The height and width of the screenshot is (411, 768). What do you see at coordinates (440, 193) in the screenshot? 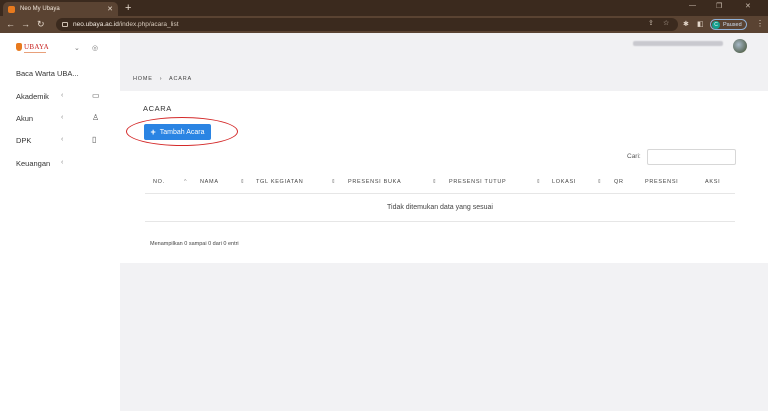
I see `table-header-divider` at bounding box center [440, 193].